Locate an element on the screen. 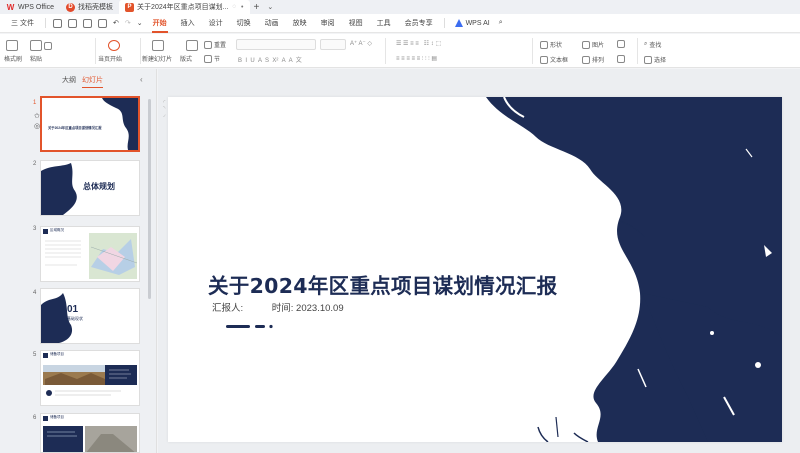 This screenshot has height=453, width=800. new-tab-button: + is located at coordinates (257, 7).